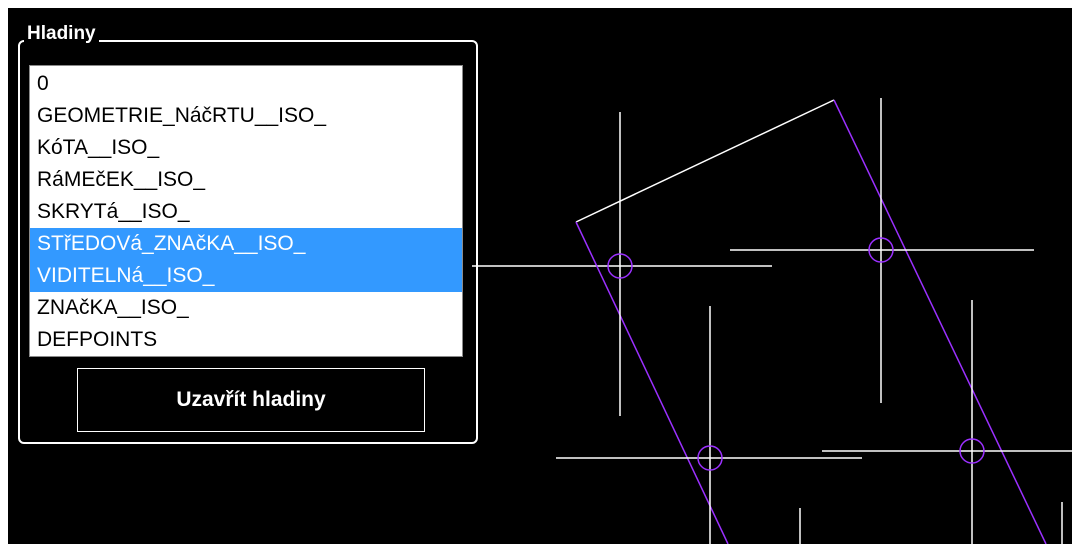  What do you see at coordinates (246, 340) in the screenshot?
I see `layer-list-item: DEFPOINTS` at bounding box center [246, 340].